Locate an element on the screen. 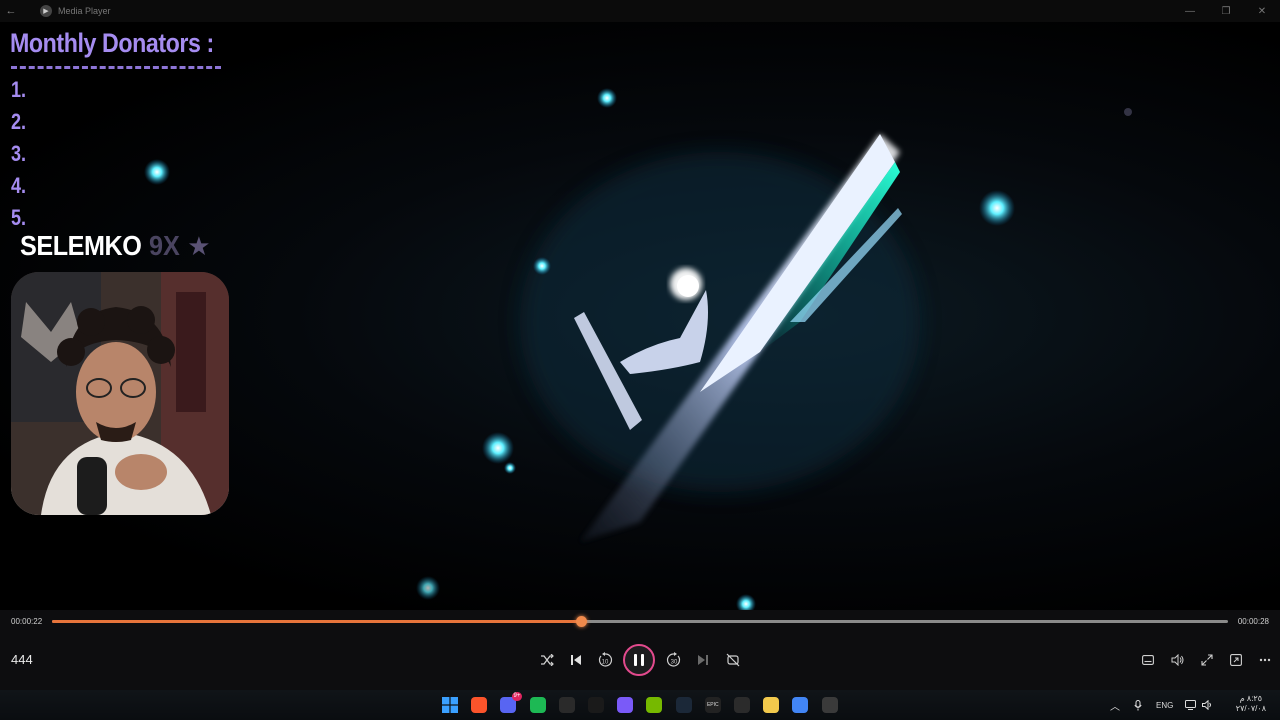 Image resolution: width=1280 pixels, height=720 pixels. epic-games-tile: EPIC is located at coordinates (712, 705).